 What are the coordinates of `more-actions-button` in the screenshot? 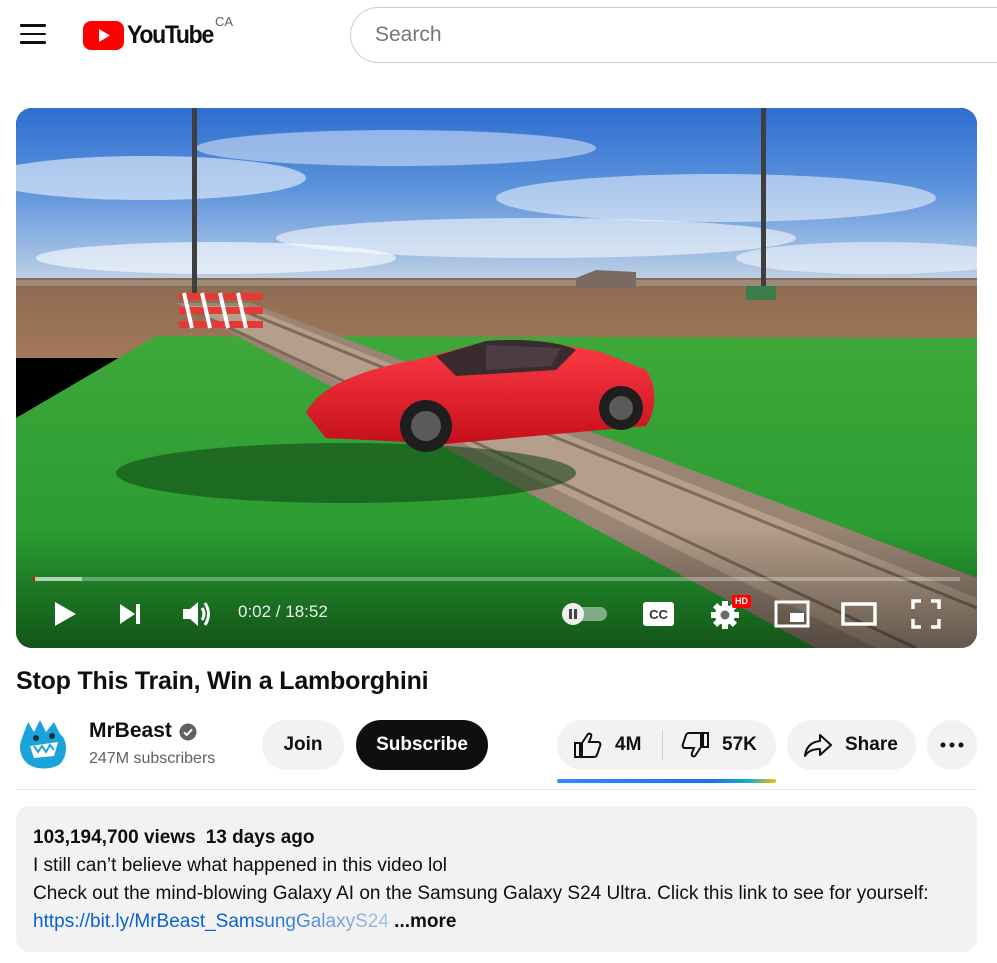 It's located at (952, 745).